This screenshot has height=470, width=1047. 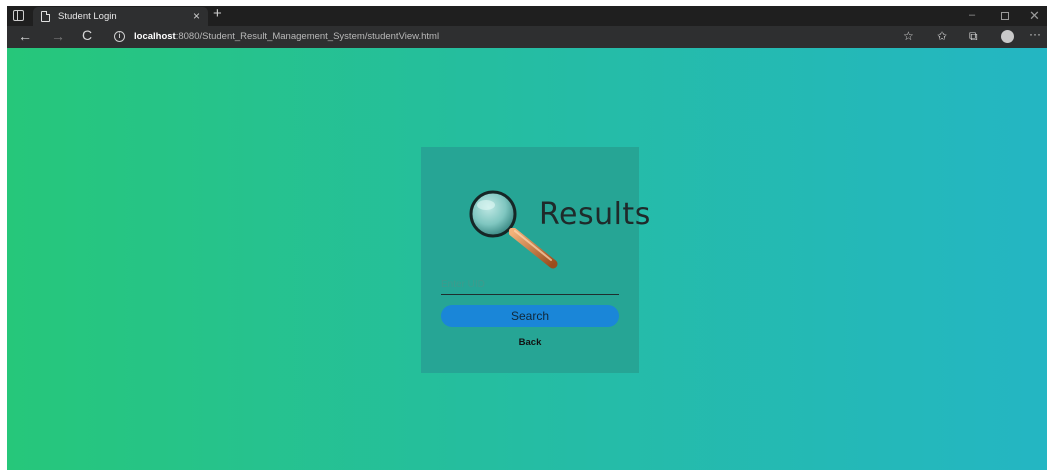 I want to click on results-logo: Results, so click(x=555, y=228).